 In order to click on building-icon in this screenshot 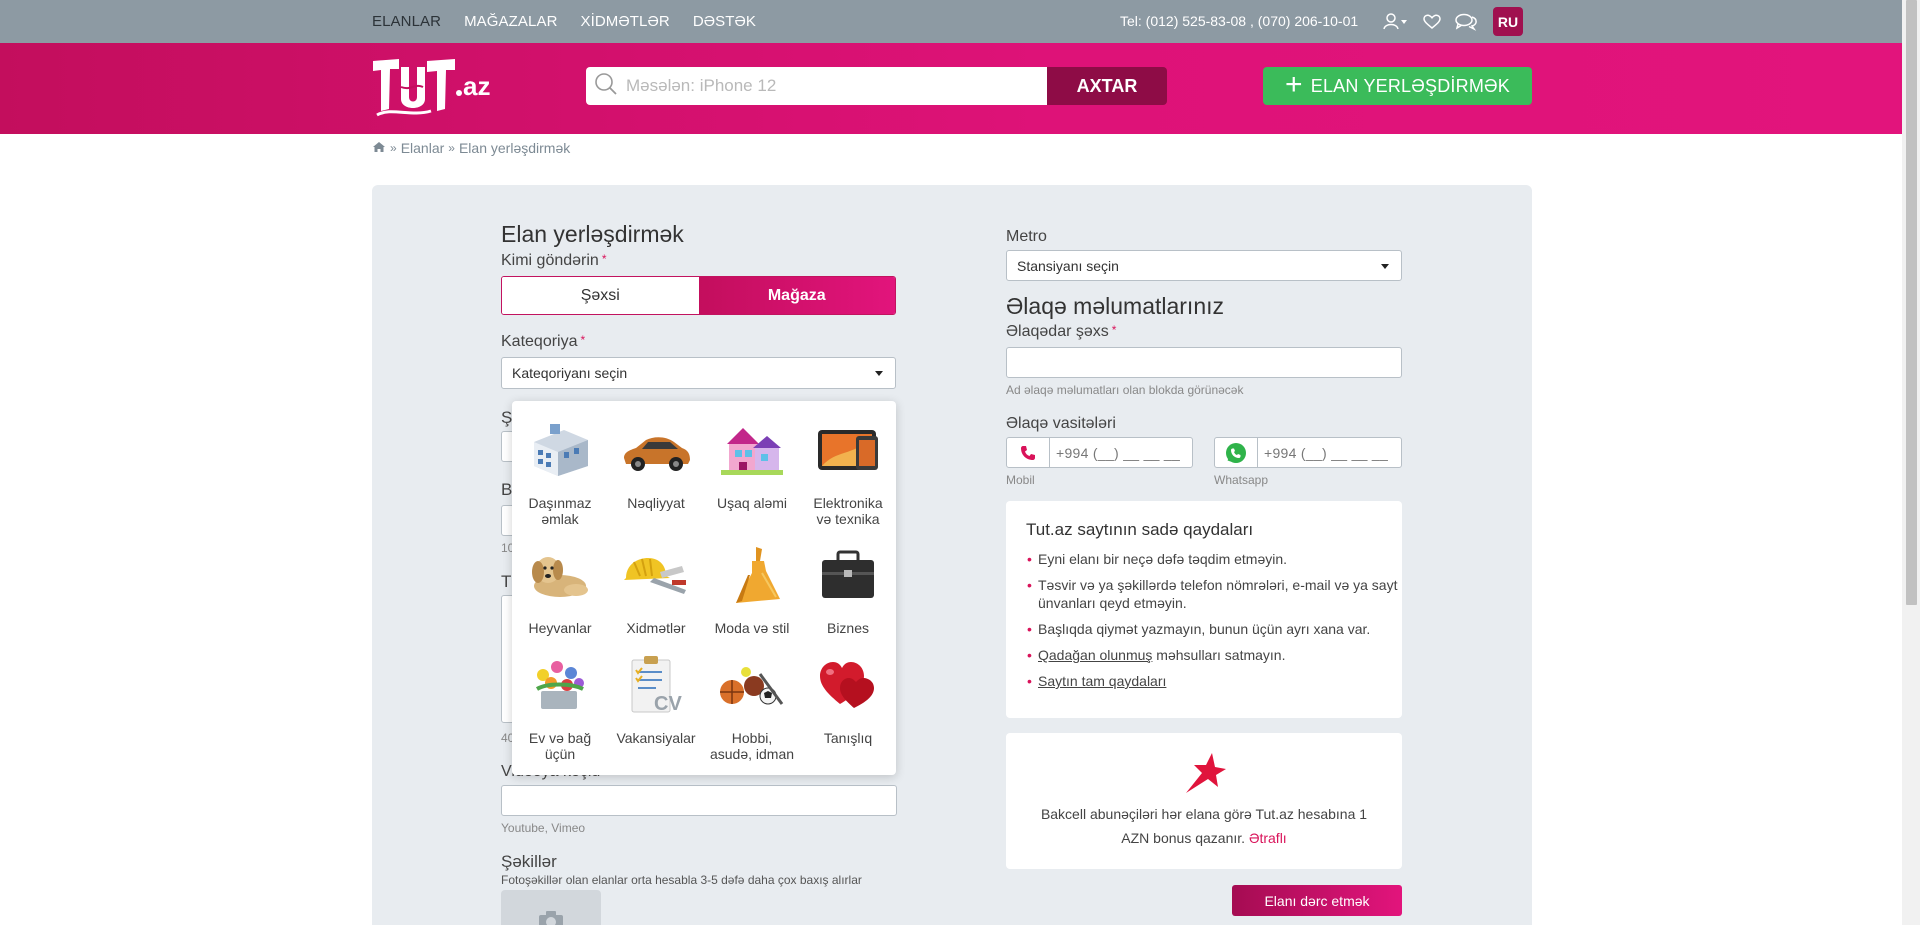, I will do `click(560, 450)`.